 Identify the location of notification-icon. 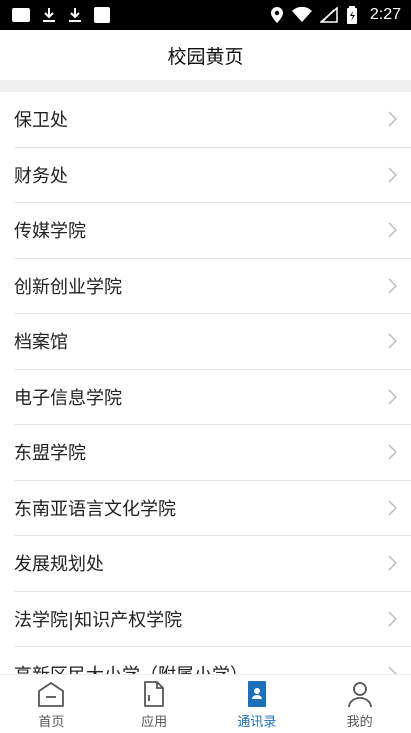
(21, 15).